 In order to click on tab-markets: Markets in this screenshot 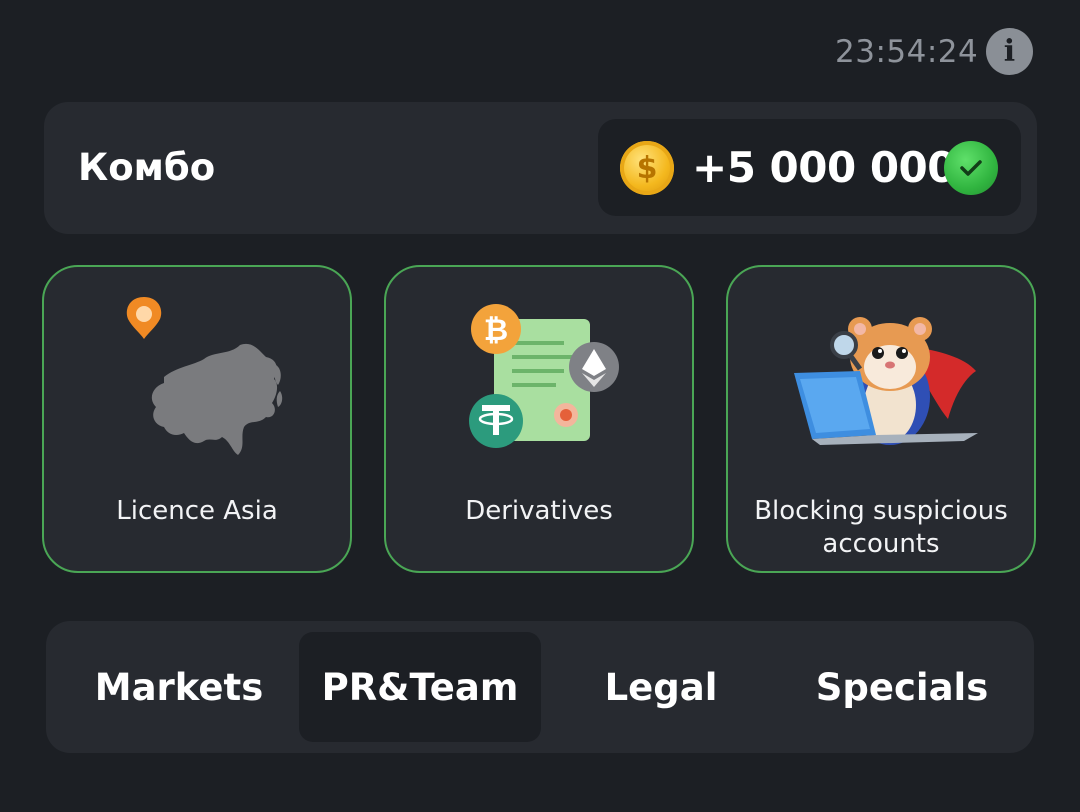, I will do `click(179, 687)`.